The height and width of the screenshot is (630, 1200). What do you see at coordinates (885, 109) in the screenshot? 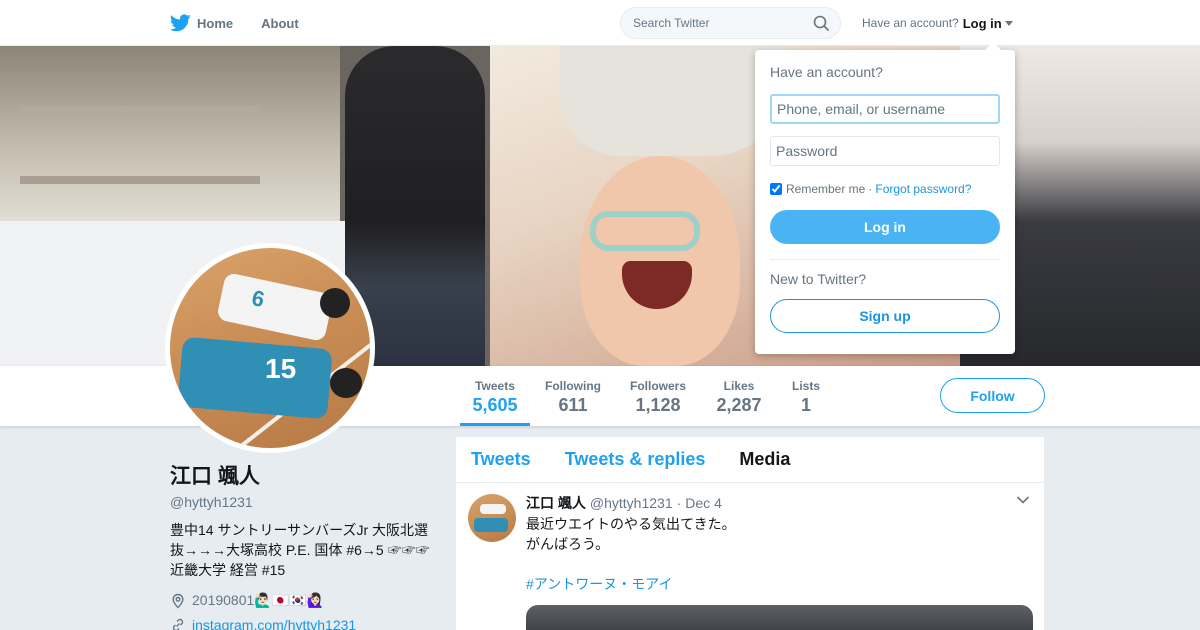
I see `username-field` at bounding box center [885, 109].